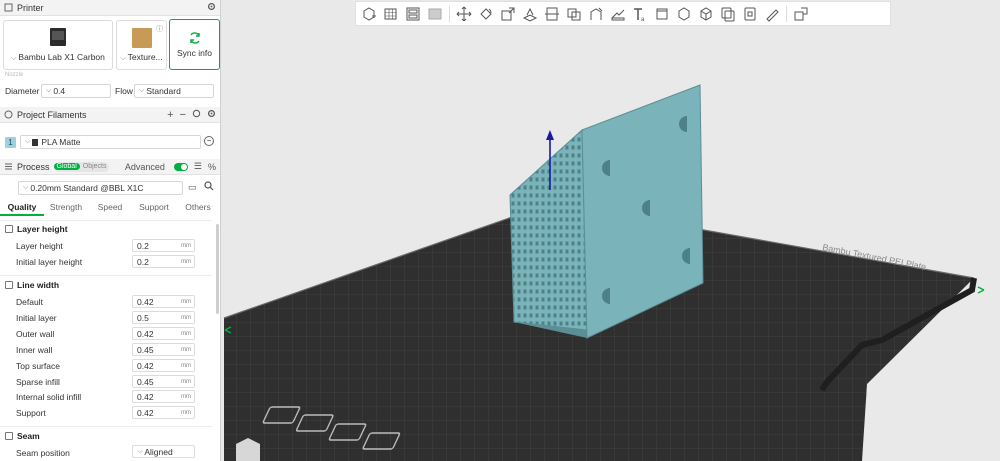 This screenshot has width=1000, height=461. Describe the element at coordinates (643, 19) in the screenshot. I see `svg-text: a` at that location.